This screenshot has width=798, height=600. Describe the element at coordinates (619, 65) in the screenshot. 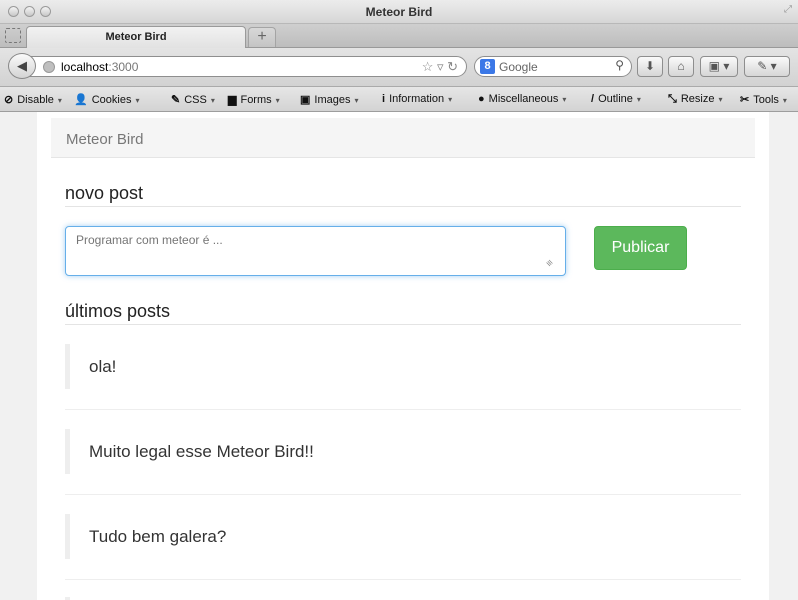

I see `search-icon: ⚲` at that location.